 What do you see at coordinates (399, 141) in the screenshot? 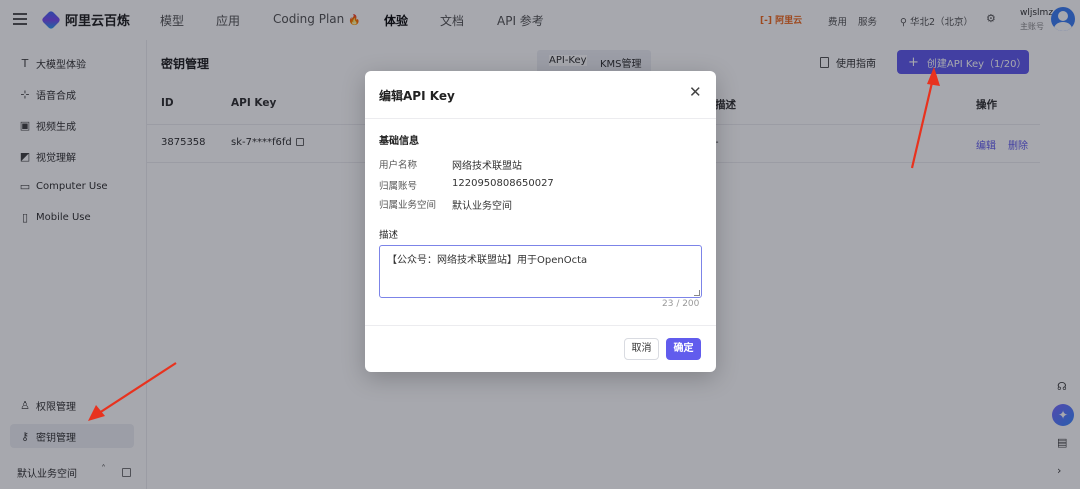
I see `basic-info-heading: 基础信息` at bounding box center [399, 141].